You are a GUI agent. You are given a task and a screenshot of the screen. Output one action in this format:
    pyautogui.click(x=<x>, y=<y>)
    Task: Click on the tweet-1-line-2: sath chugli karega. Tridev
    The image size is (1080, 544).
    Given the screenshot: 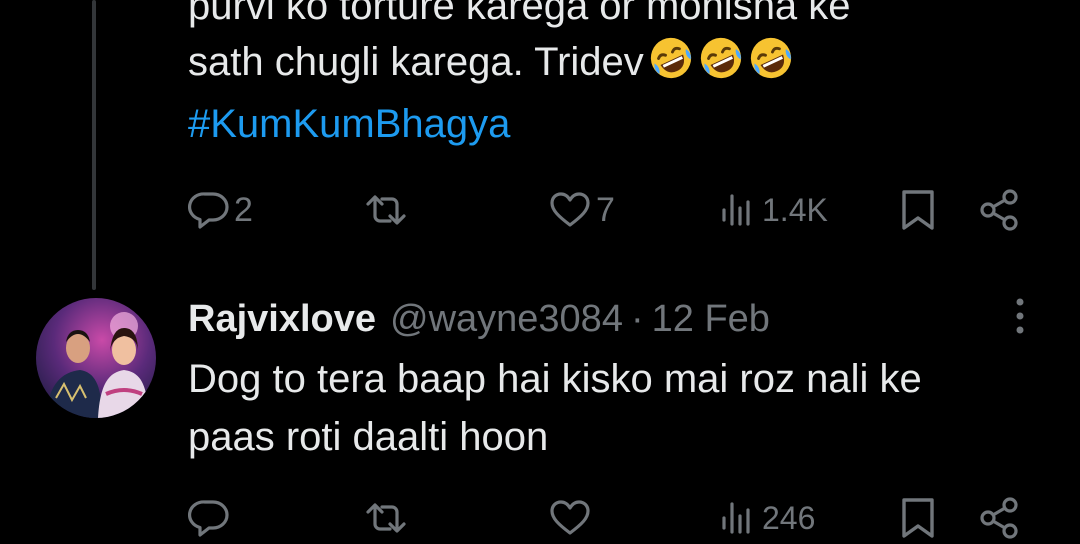 What is the action you would take?
    pyautogui.click(x=618, y=65)
    